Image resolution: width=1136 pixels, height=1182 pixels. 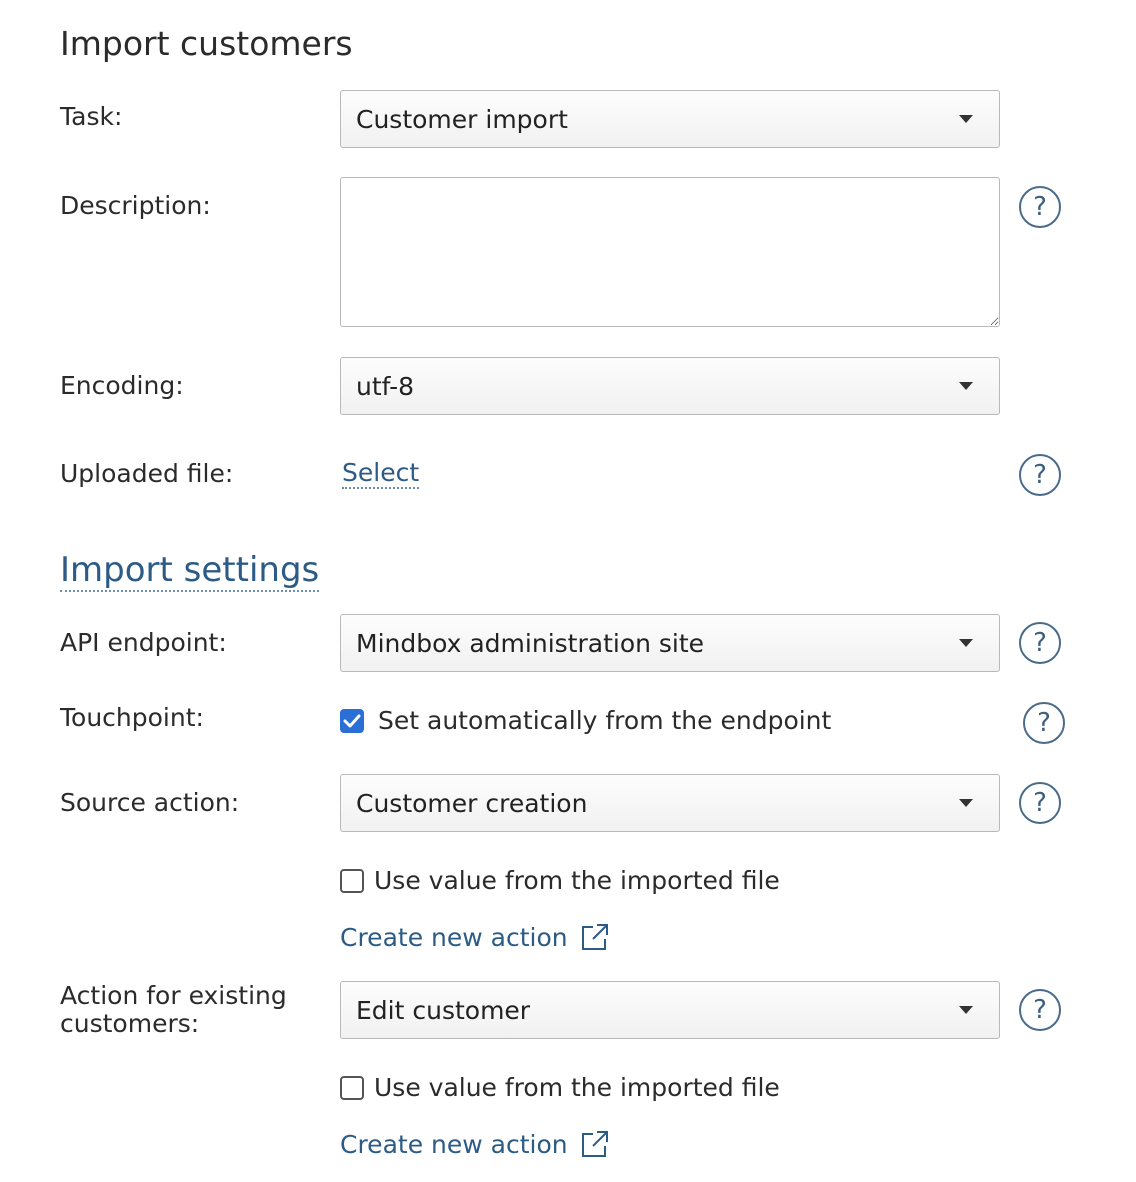 What do you see at coordinates (670, 119) in the screenshot?
I see `task-select: Customer import` at bounding box center [670, 119].